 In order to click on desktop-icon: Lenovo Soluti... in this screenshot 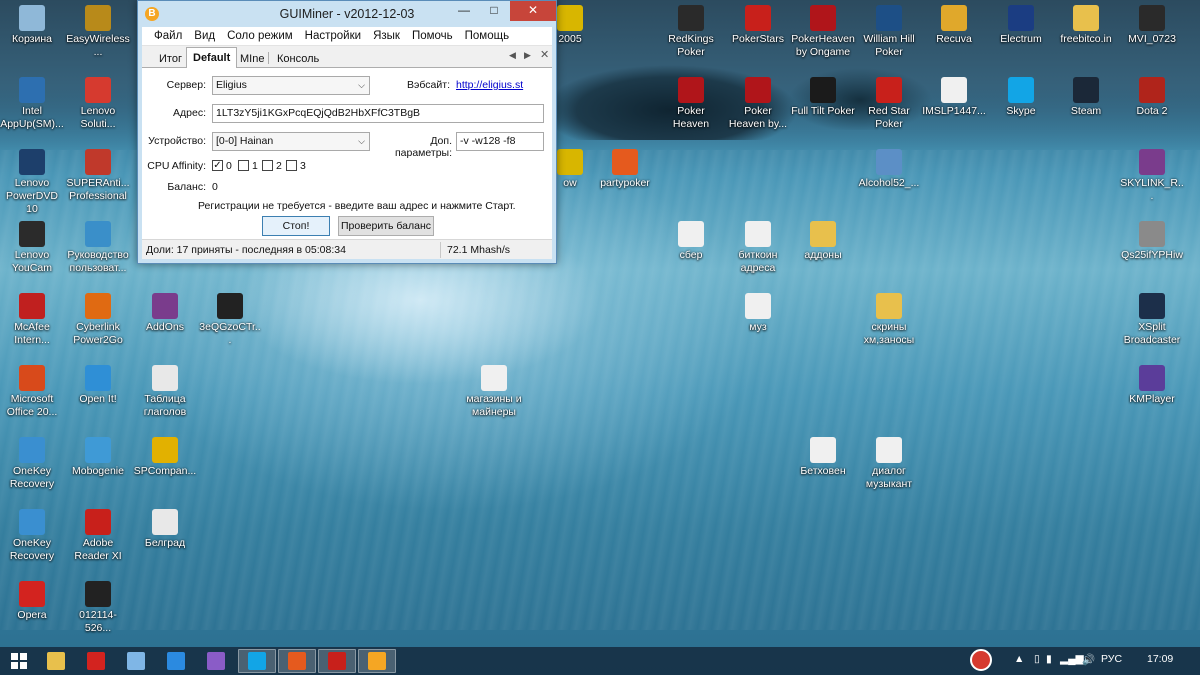, I will do `click(98, 104)`.